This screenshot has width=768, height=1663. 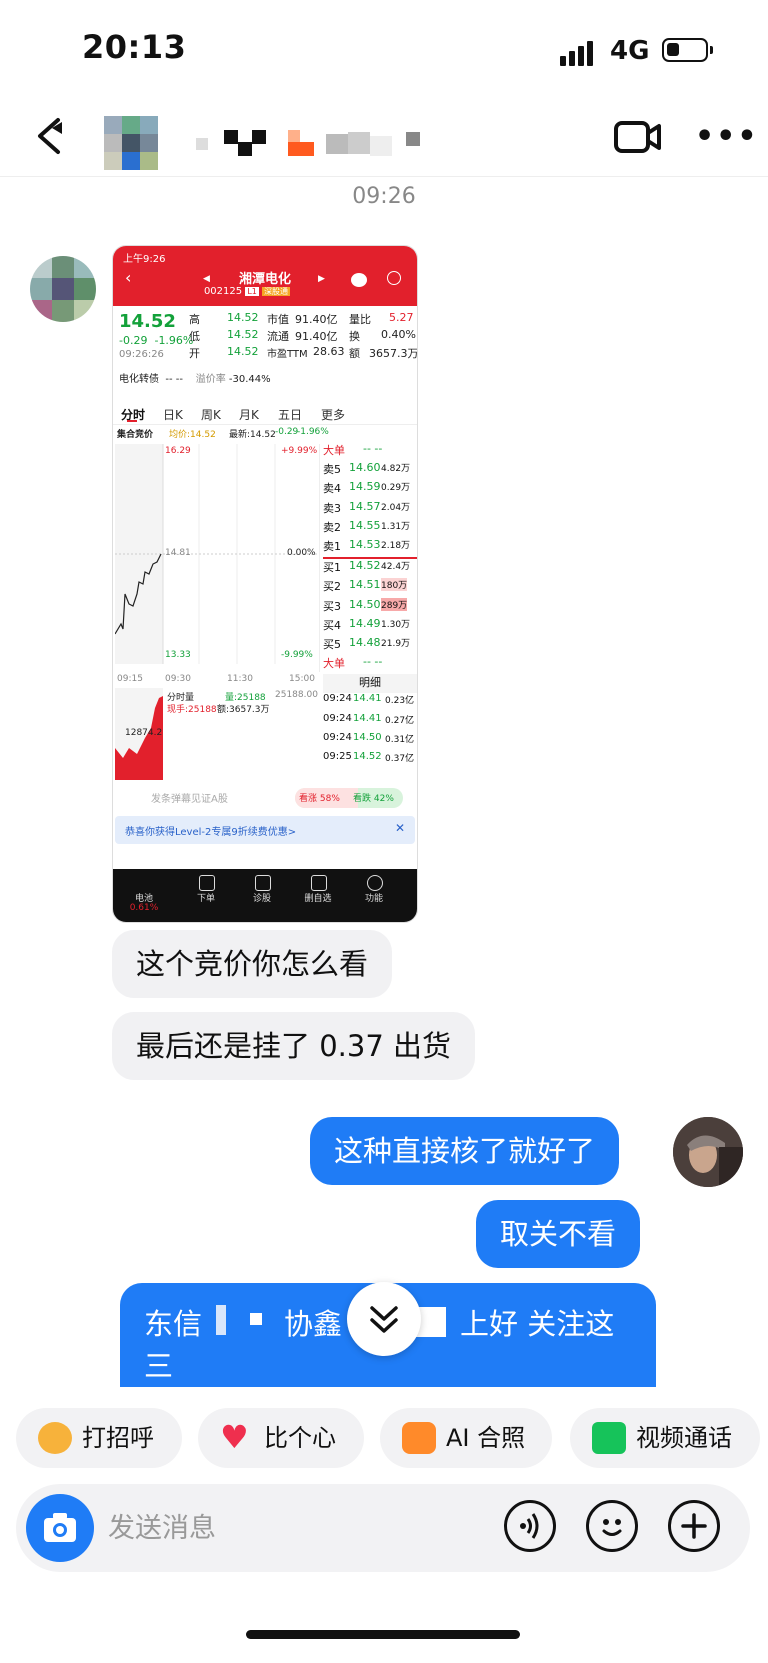 I want to click on my-avatar, so click(x=708, y=1152).